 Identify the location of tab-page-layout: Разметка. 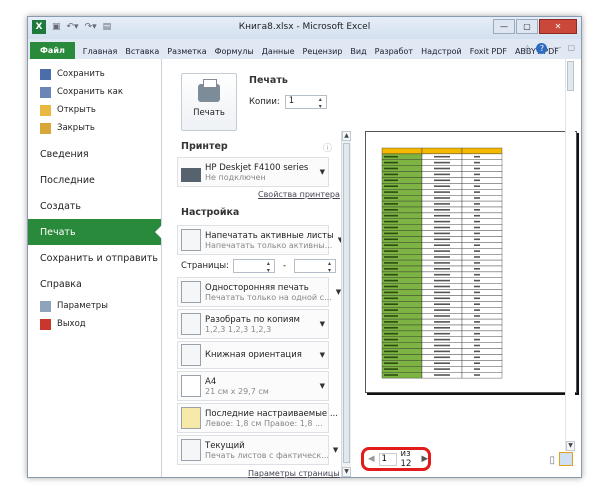
(186, 51).